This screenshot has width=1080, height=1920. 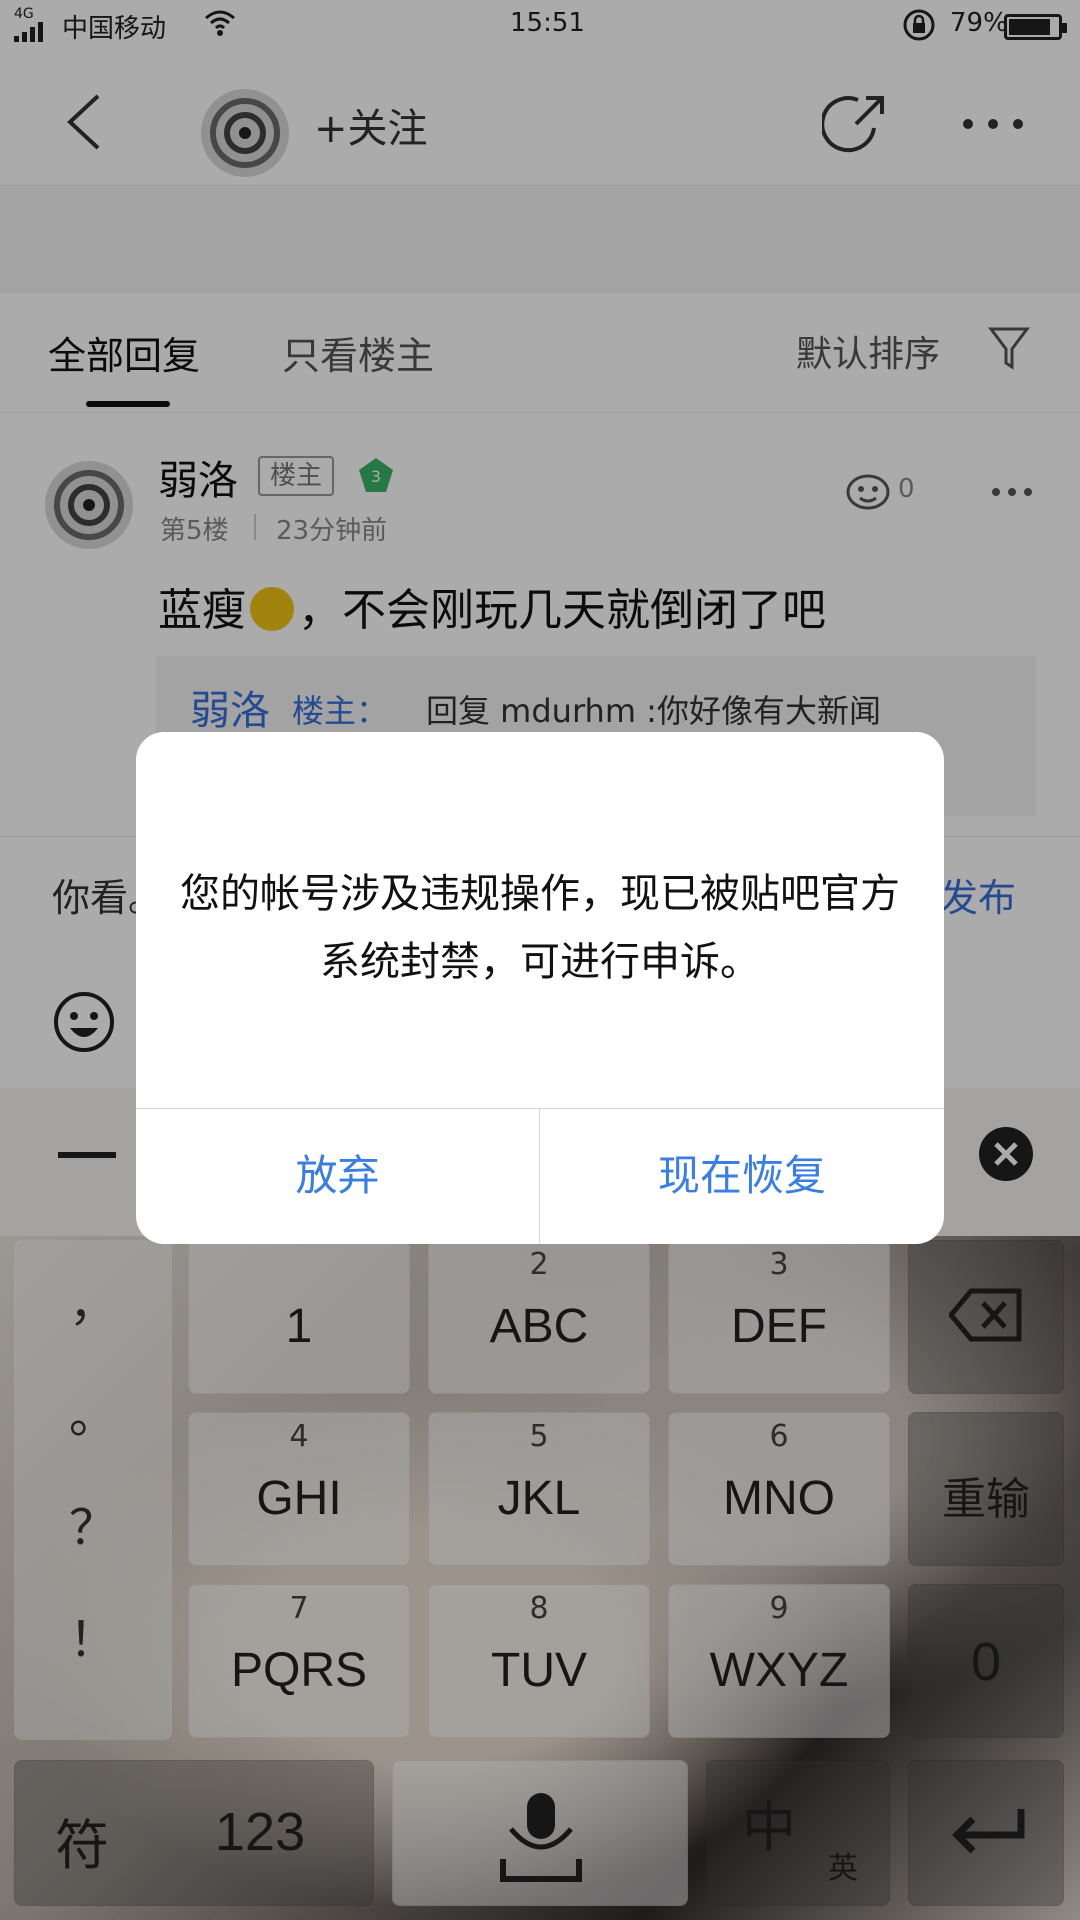 What do you see at coordinates (337, 1176) in the screenshot?
I see `give-up-button: 放弃` at bounding box center [337, 1176].